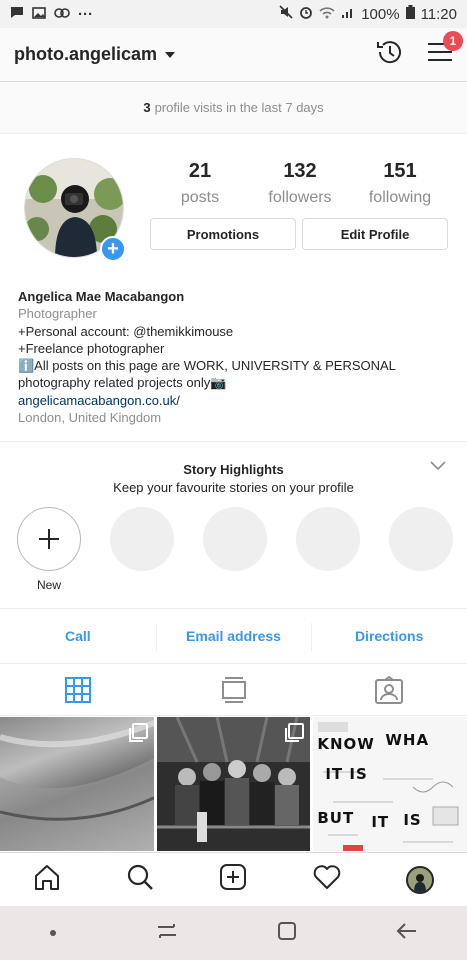  What do you see at coordinates (390, 54) in the screenshot?
I see `archive-icon` at bounding box center [390, 54].